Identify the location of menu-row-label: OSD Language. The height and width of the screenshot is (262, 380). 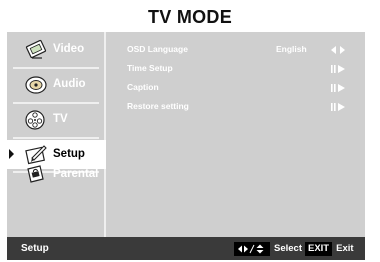
(157, 49).